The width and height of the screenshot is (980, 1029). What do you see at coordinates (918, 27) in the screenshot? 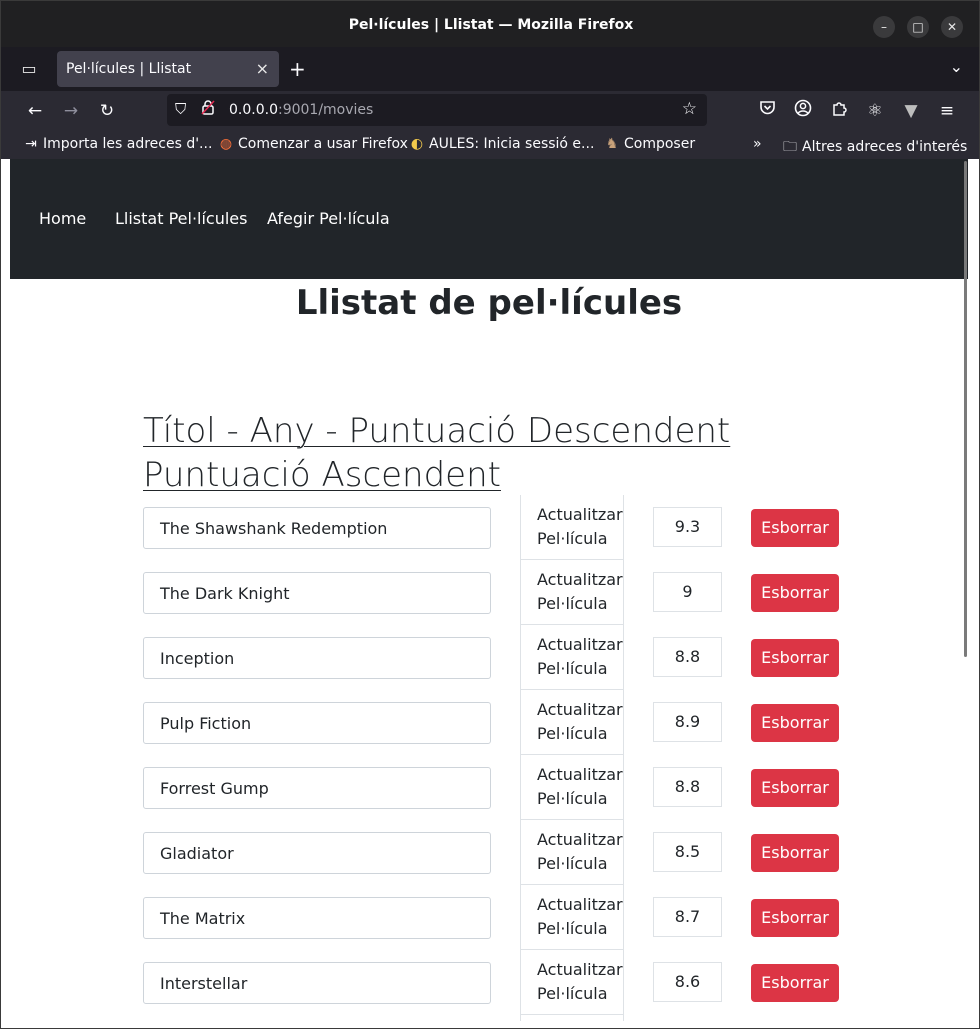
I see `maximize-button: □` at bounding box center [918, 27].